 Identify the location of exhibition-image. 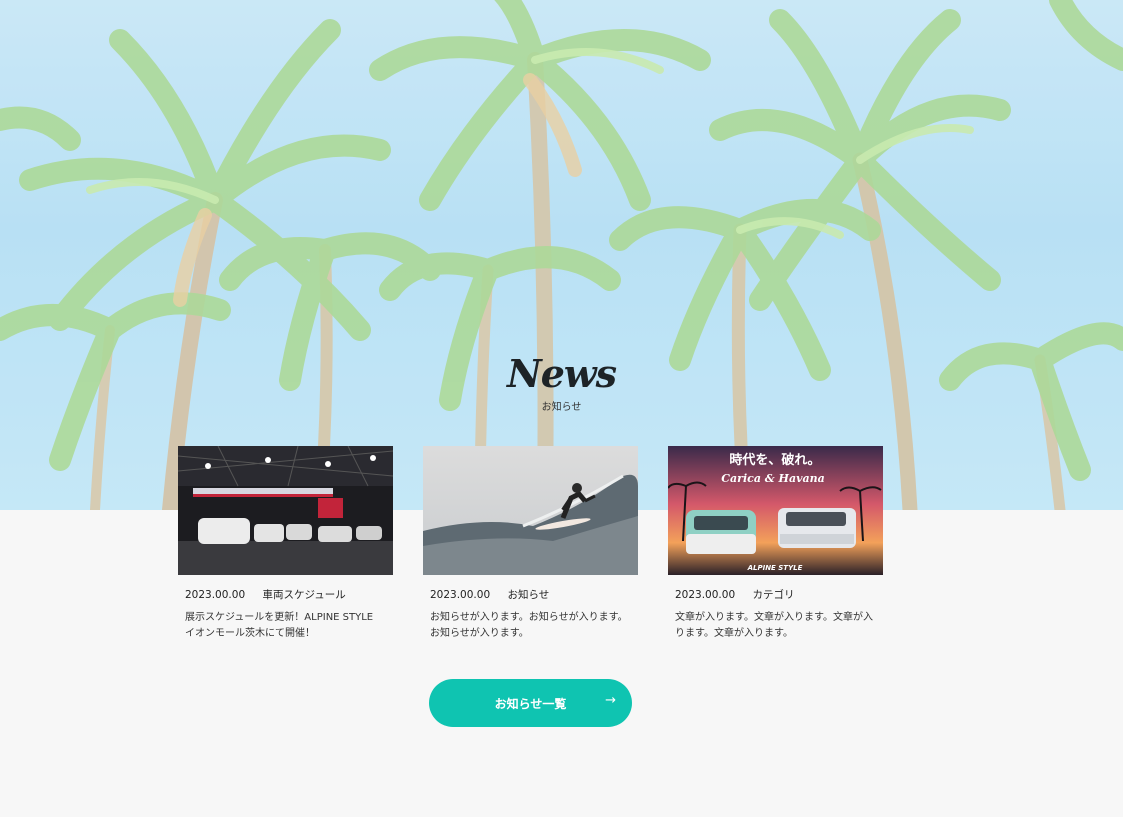
(285, 510).